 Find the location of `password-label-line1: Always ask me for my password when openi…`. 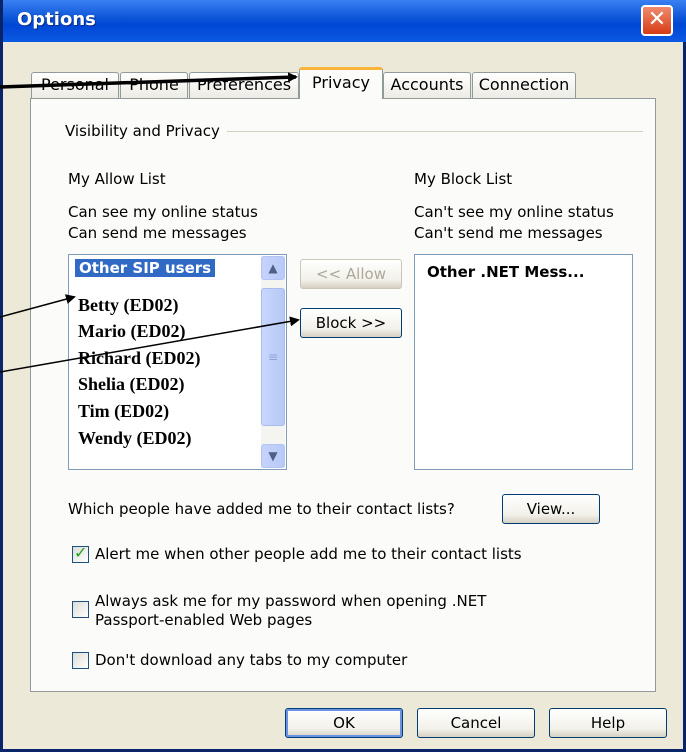

password-label-line1: Always ask me for my password when openi… is located at coordinates (290, 601).